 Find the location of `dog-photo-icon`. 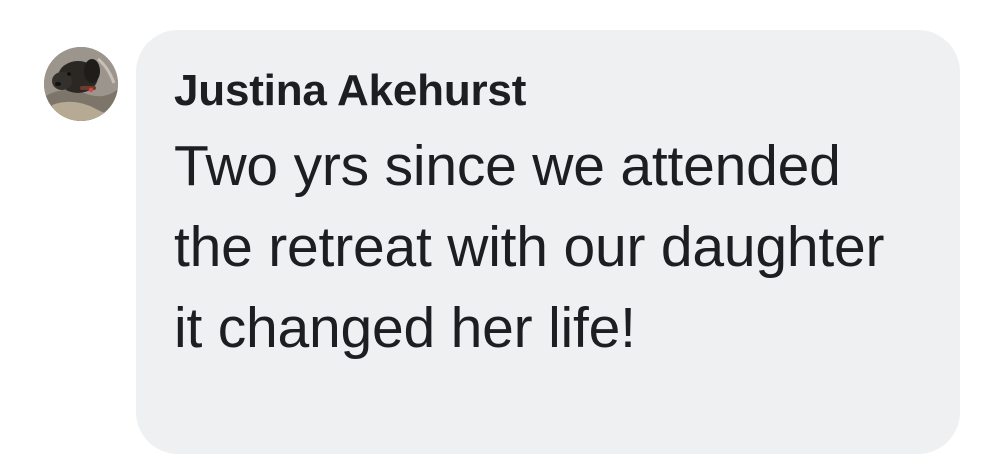

dog-photo-icon is located at coordinates (81, 84).